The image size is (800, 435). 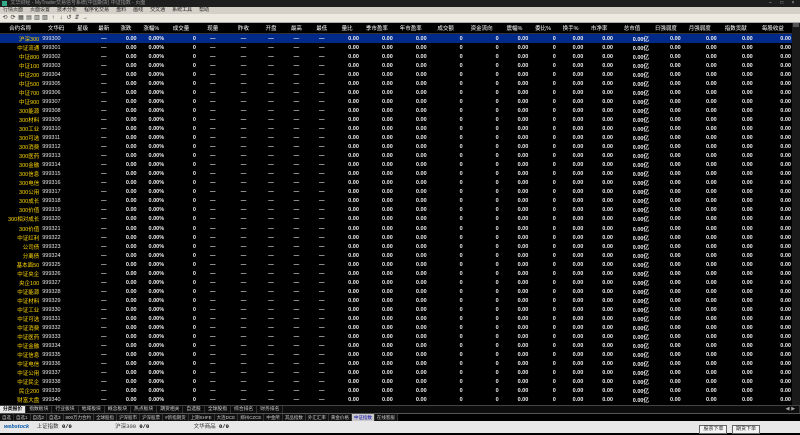 What do you see at coordinates (213, 28) in the screenshot?
I see `column-header: 现量` at bounding box center [213, 28].